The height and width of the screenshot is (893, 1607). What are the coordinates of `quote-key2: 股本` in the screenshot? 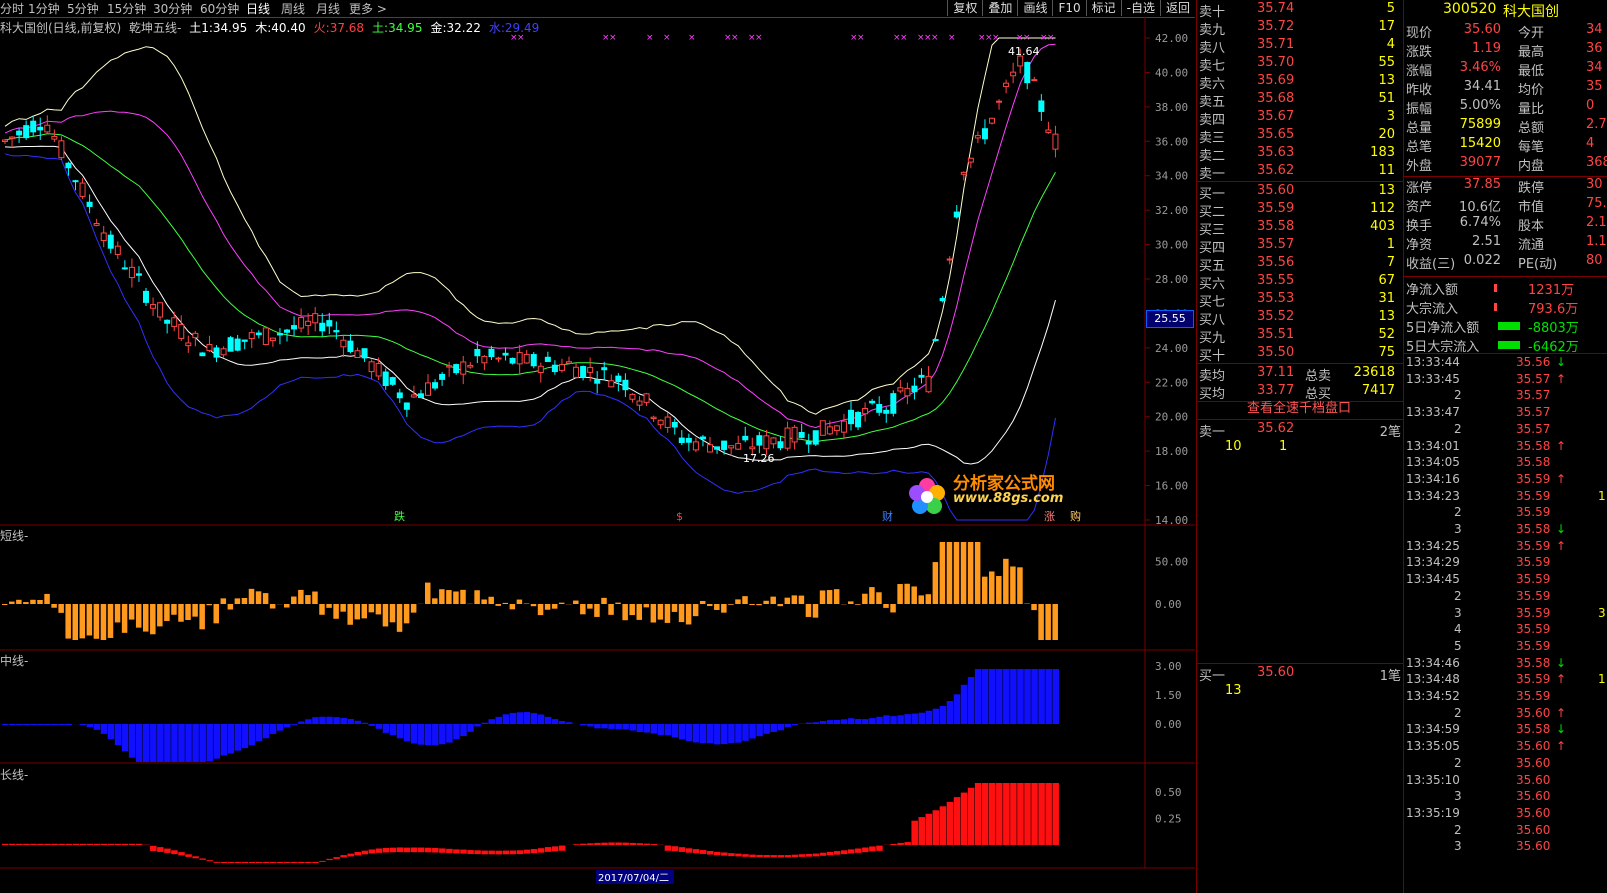 It's located at (1531, 226).